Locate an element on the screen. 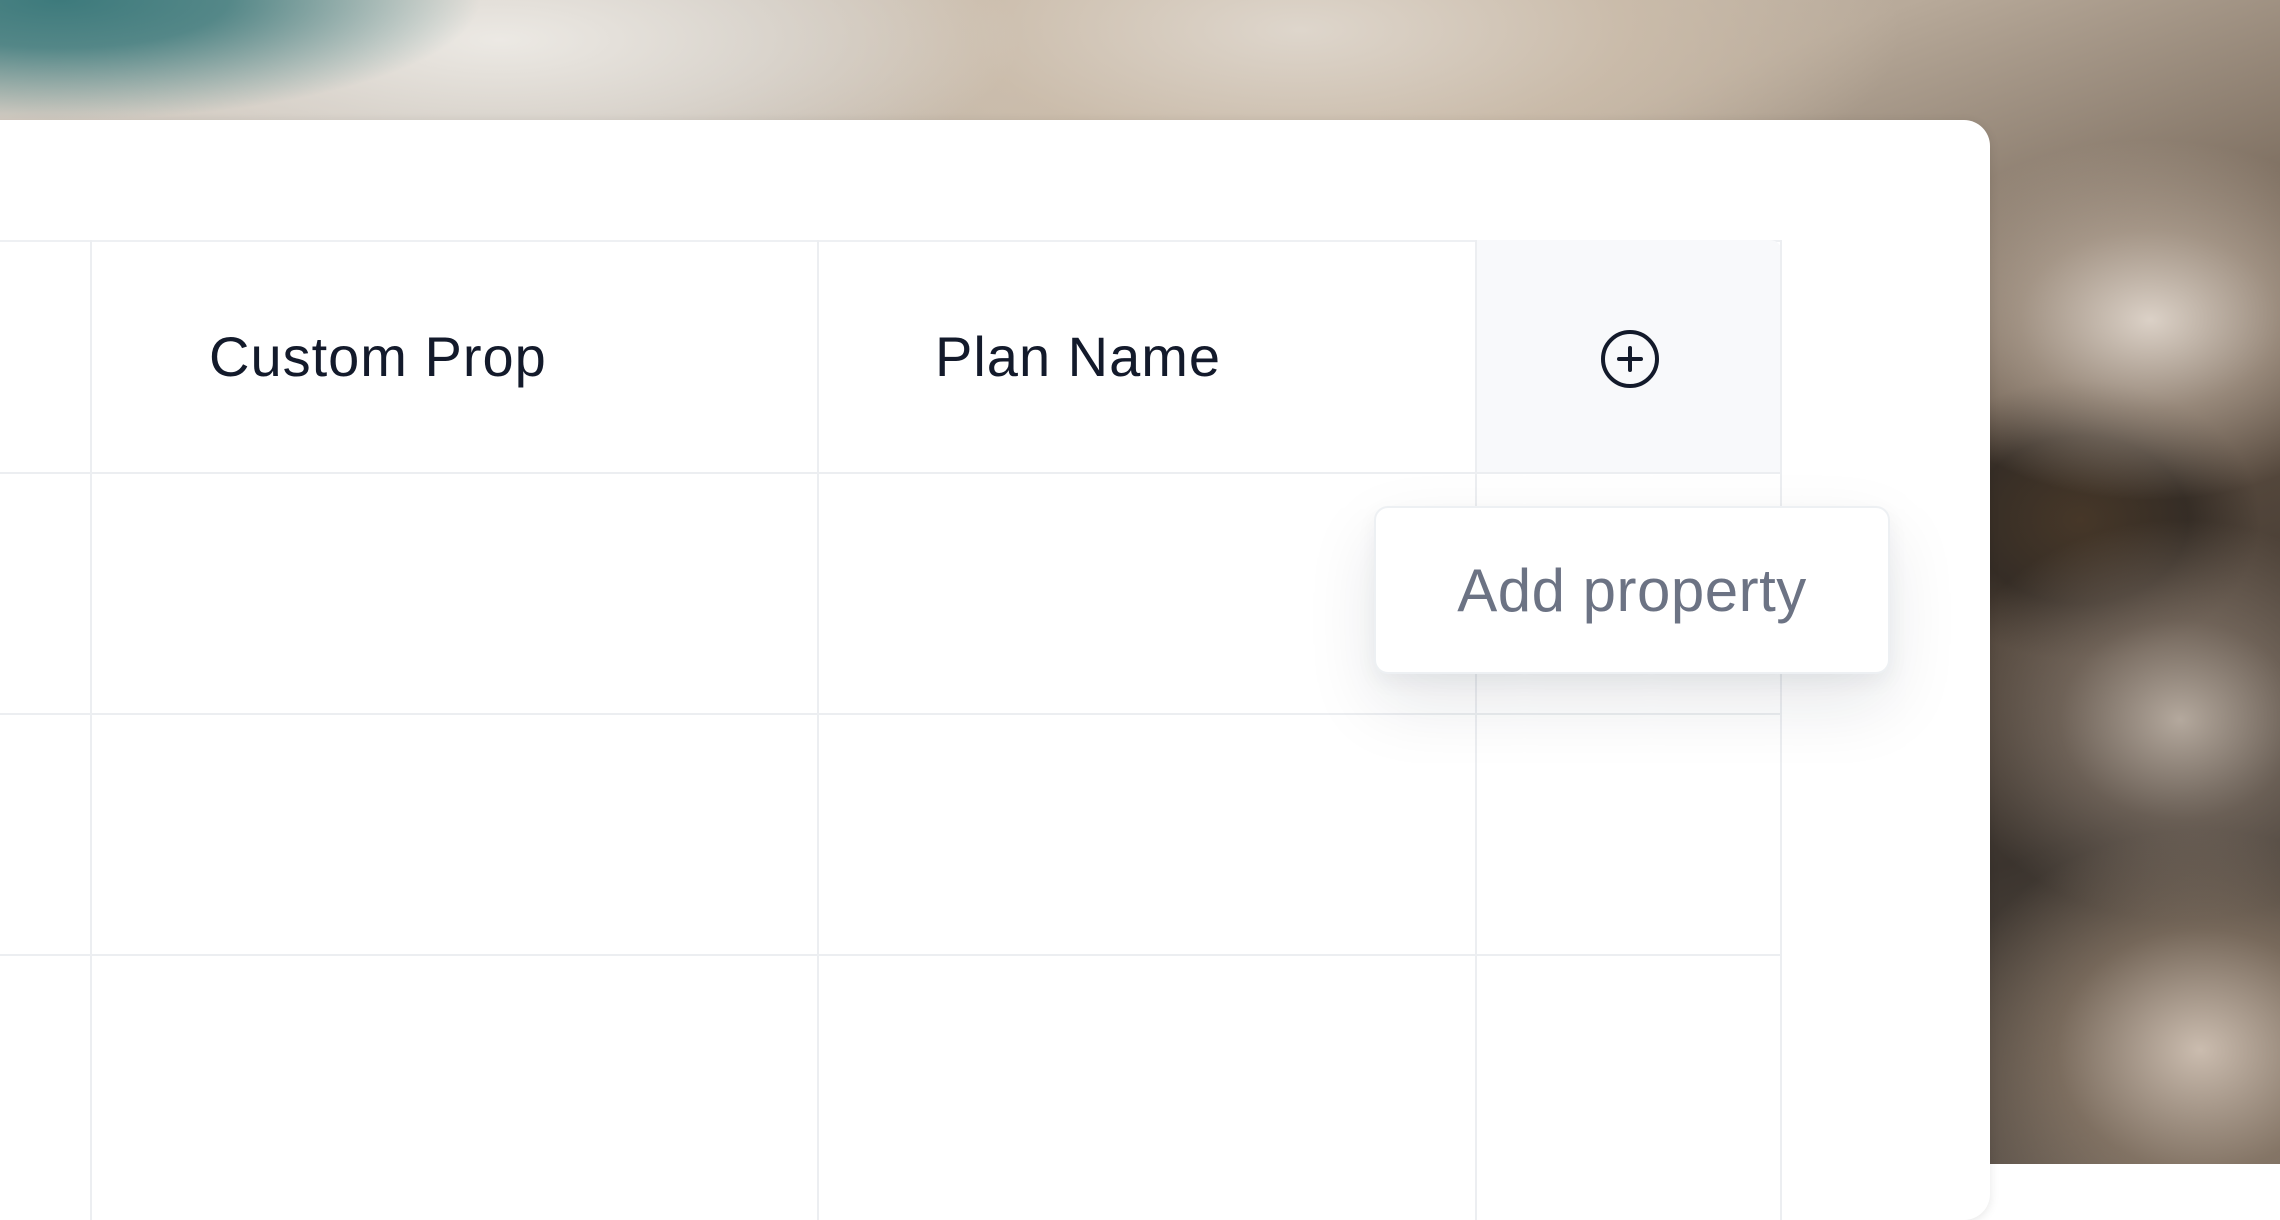 The image size is (2280, 1220). column-header-plan-name: Plan Name is located at coordinates (1078, 356).